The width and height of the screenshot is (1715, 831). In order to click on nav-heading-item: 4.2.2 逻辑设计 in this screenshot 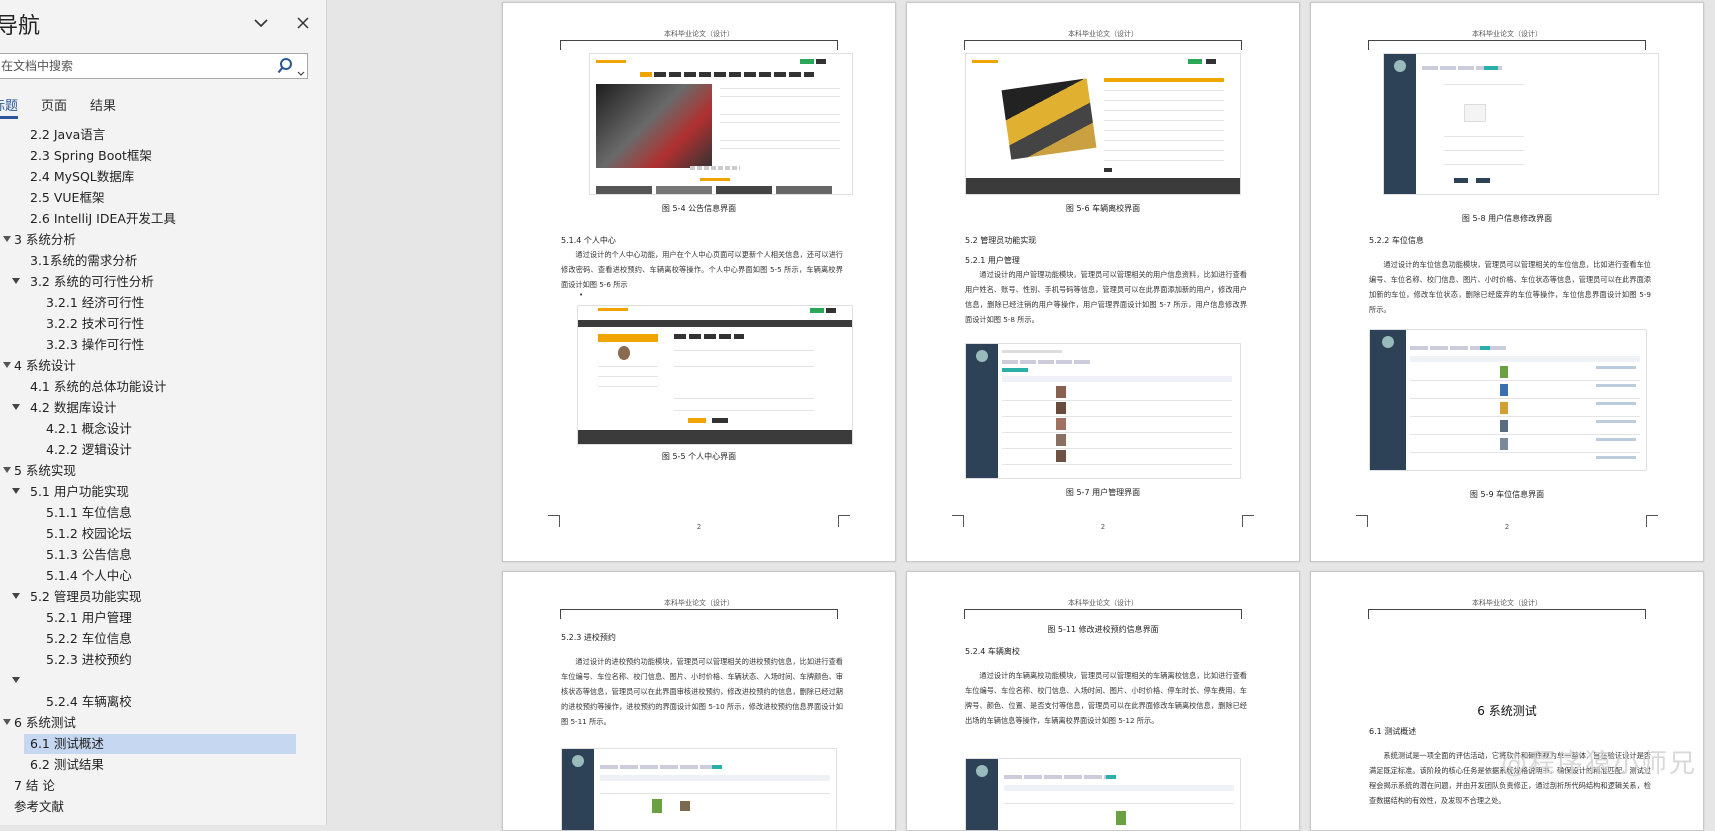, I will do `click(163, 450)`.